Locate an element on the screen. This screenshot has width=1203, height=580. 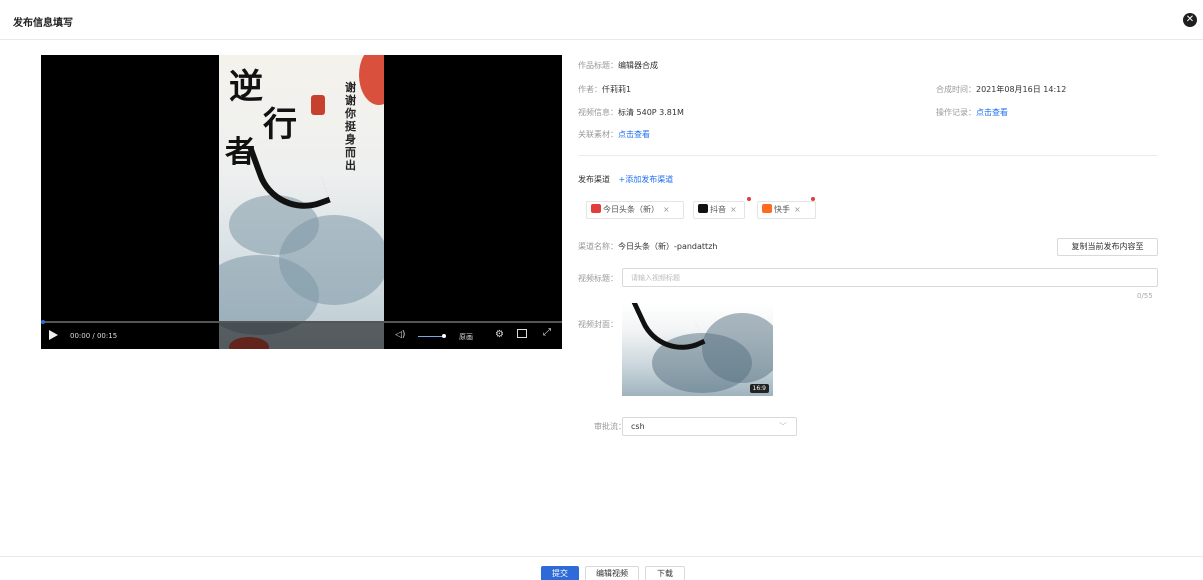
compose-time-label: 合成时间： is located at coordinates (956, 89).